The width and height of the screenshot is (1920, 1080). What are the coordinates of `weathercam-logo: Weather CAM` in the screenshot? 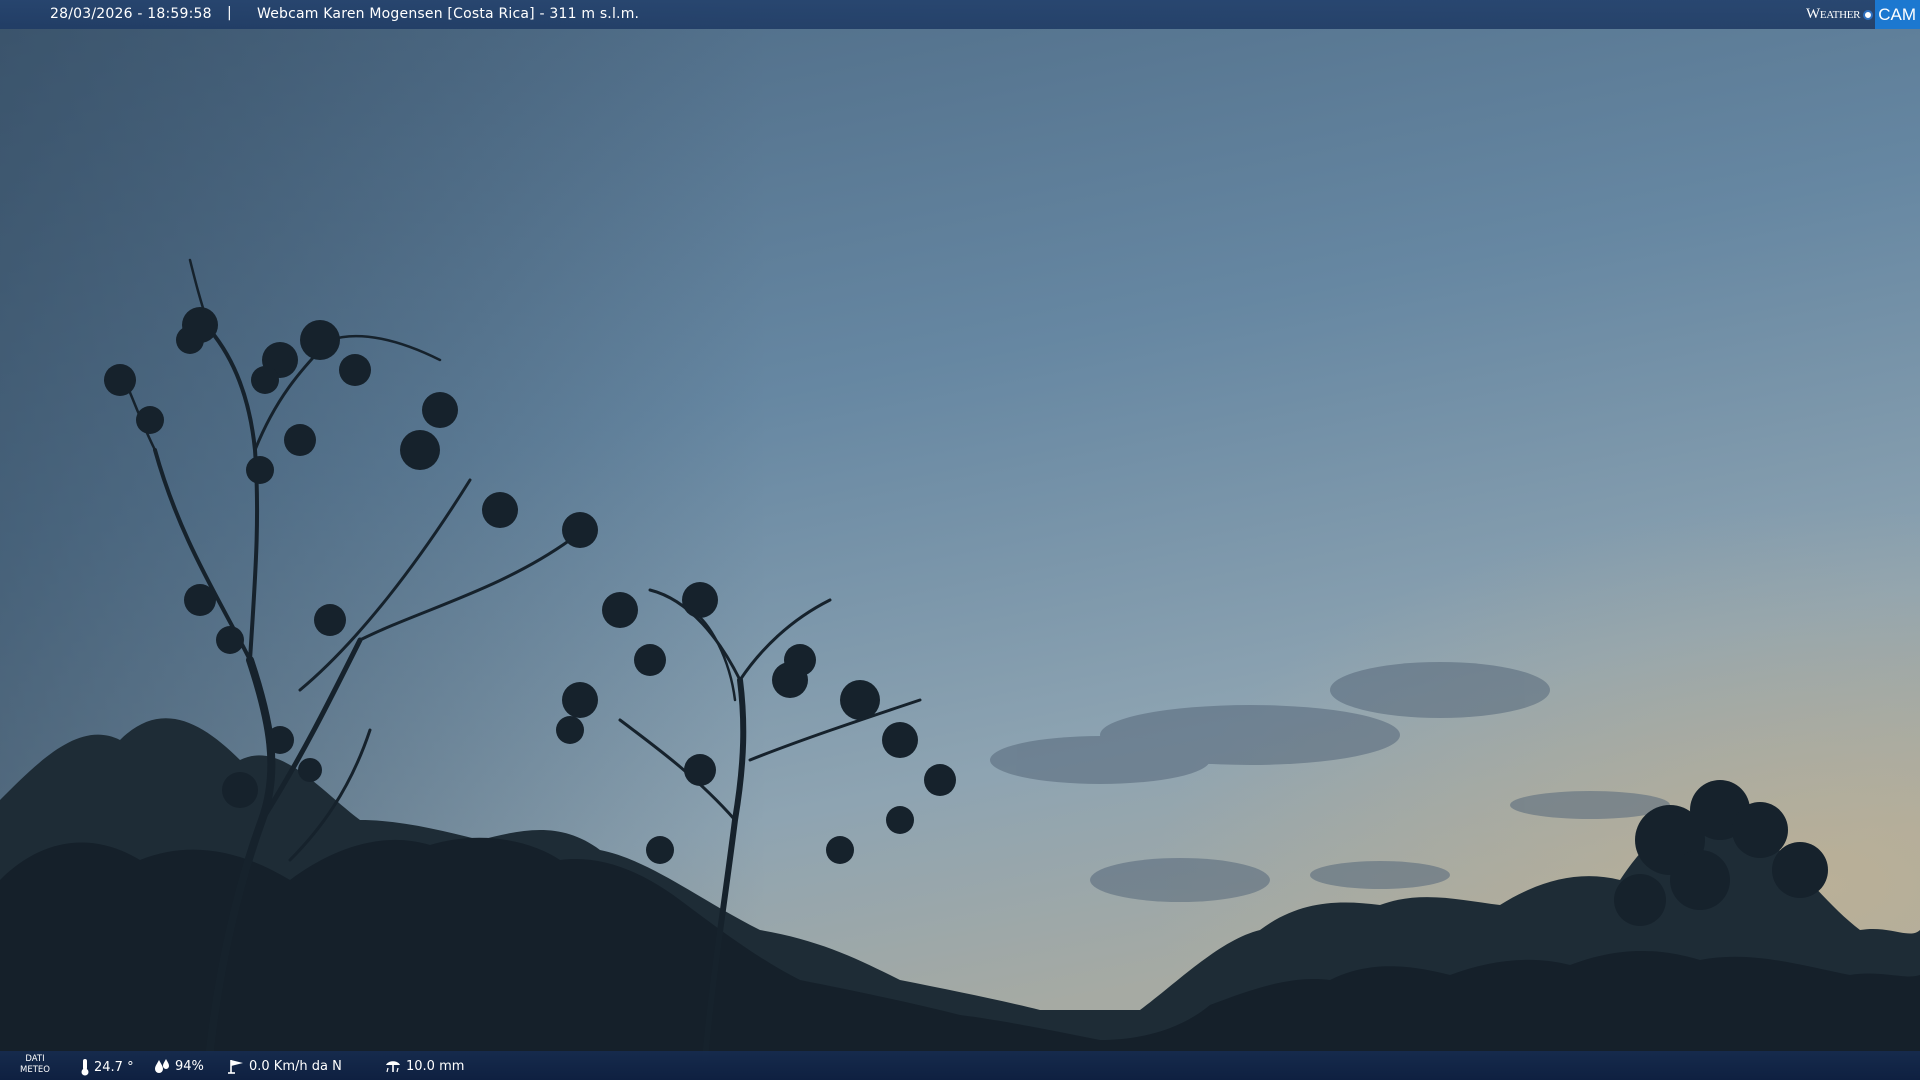 It's located at (1863, 14).